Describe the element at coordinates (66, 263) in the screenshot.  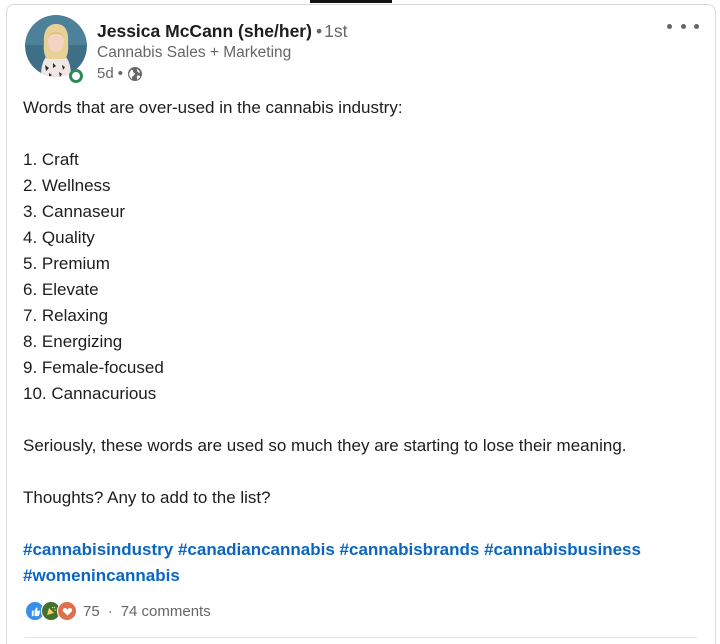
I see `list-item: 5. Premium` at that location.